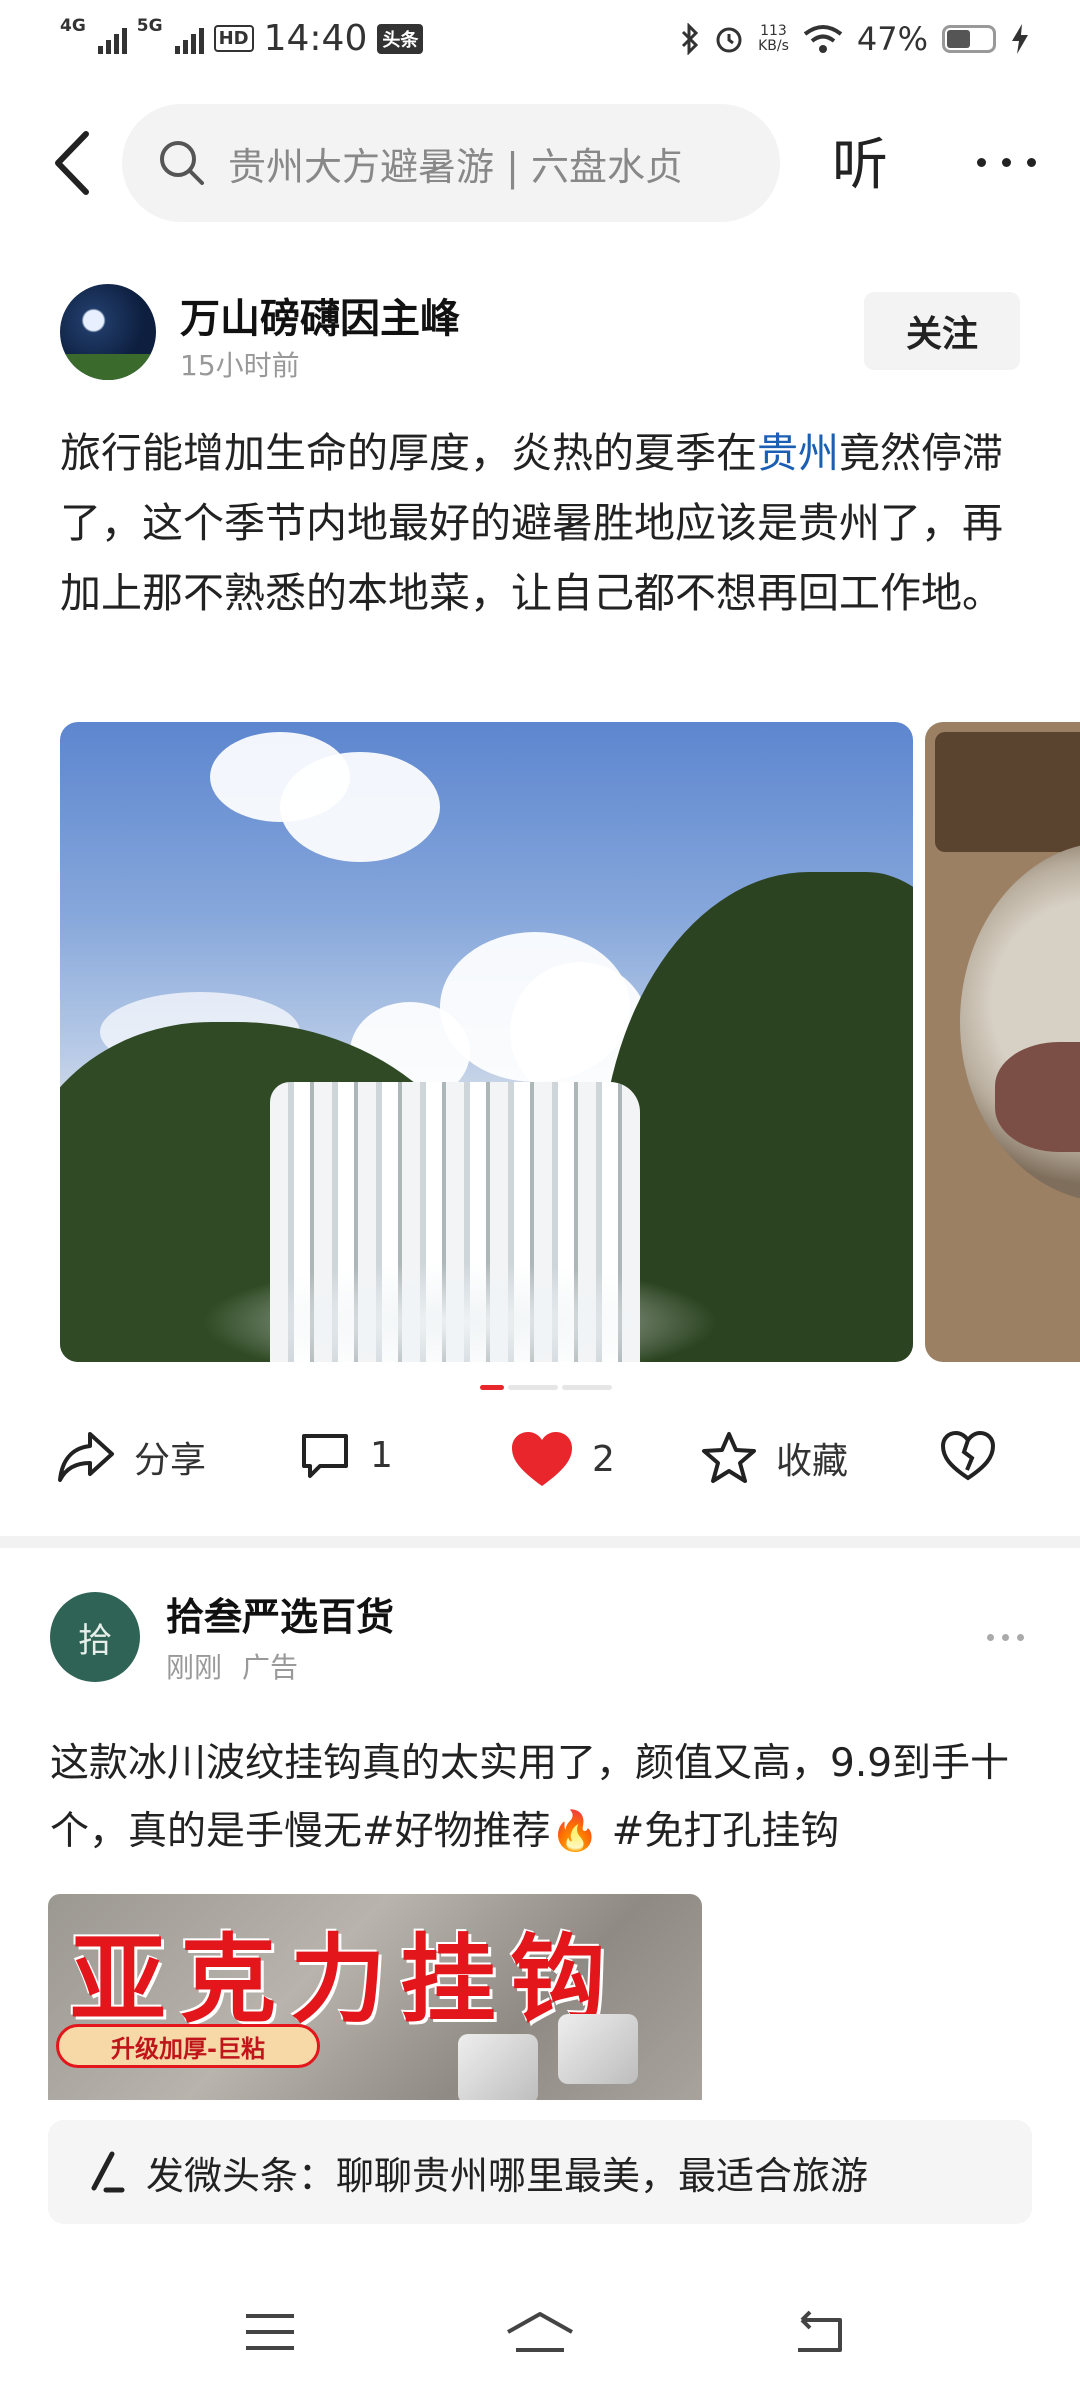 This screenshot has height=2400, width=1080. Describe the element at coordinates (542, 1459) in the screenshot. I see `heart-filled-icon` at that location.